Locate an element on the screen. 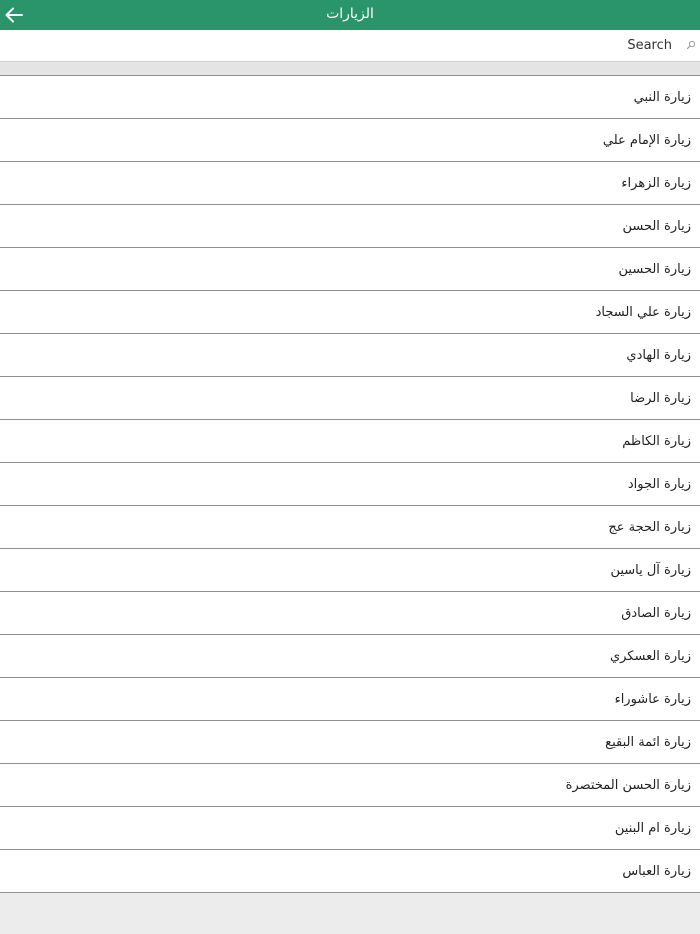 The image size is (700, 934). list-item: زيارة ام البنين is located at coordinates (350, 827).